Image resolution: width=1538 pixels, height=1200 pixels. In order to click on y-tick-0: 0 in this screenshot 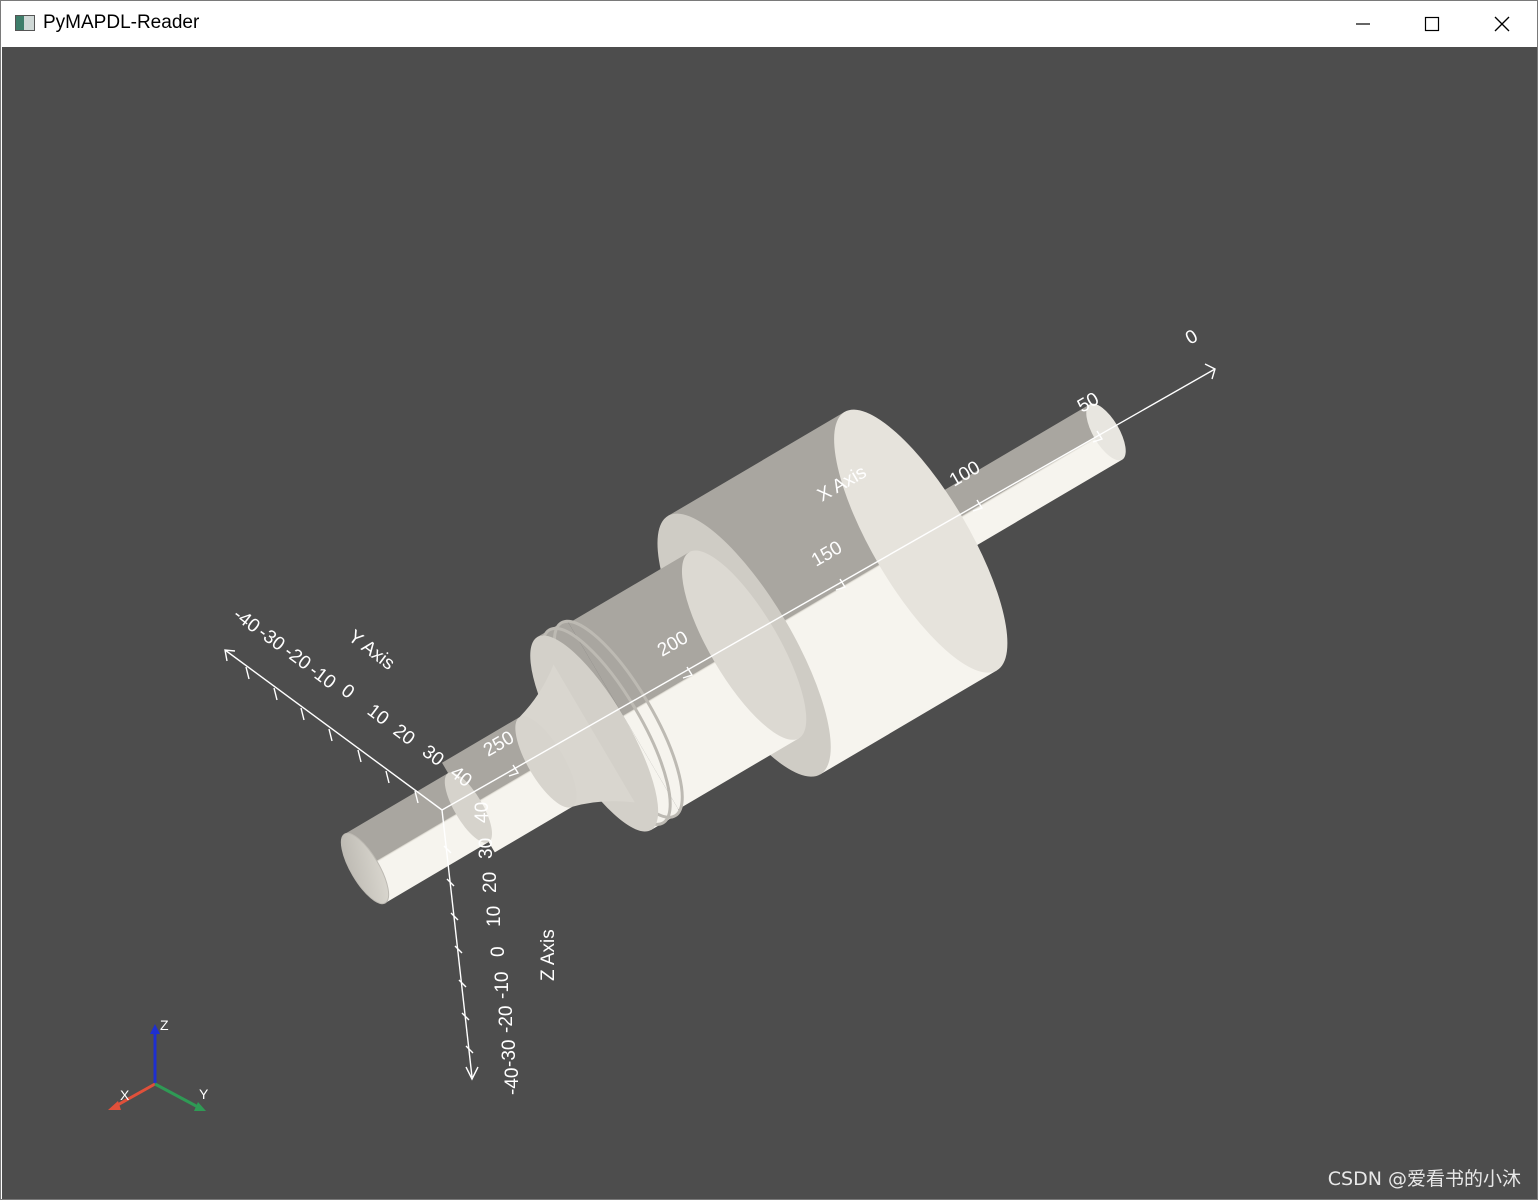, I will do `click(347, 691)`.